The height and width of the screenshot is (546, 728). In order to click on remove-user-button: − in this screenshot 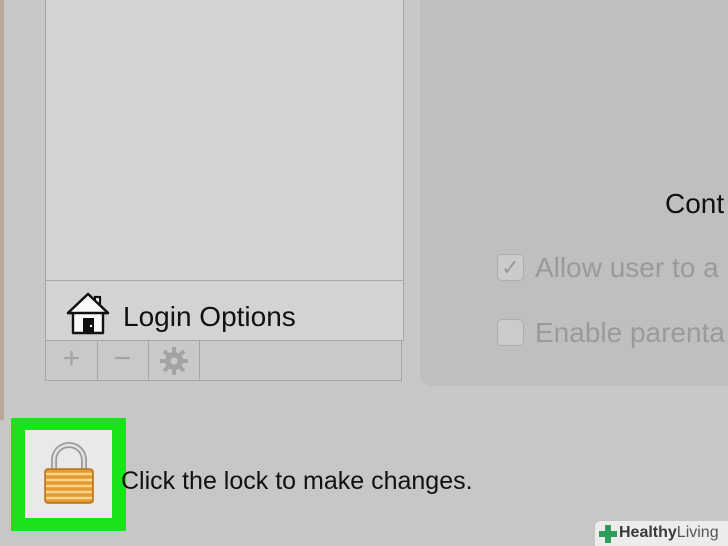, I will do `click(123, 360)`.